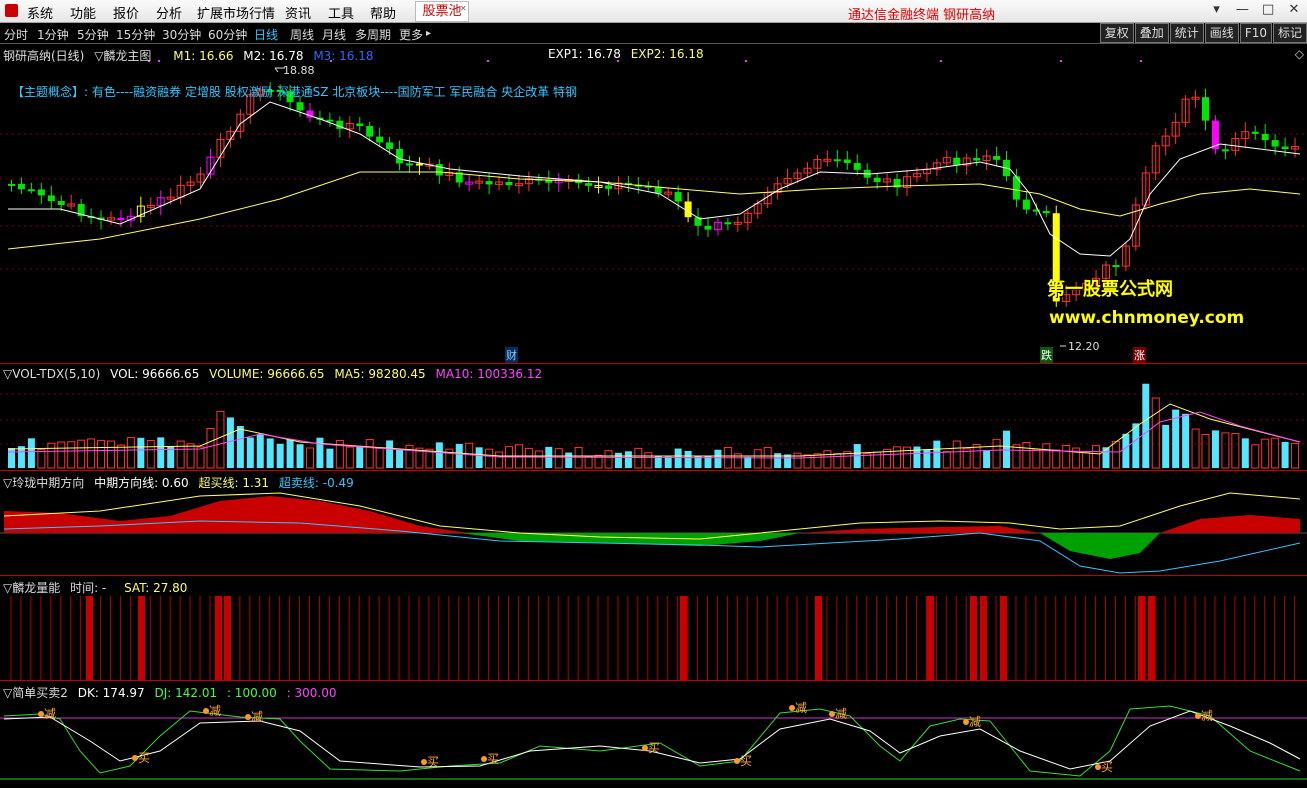 Image resolution: width=1307 pixels, height=788 pixels. Describe the element at coordinates (111, 693) in the screenshot. I see `dk-value: DK: 174.97` at that location.